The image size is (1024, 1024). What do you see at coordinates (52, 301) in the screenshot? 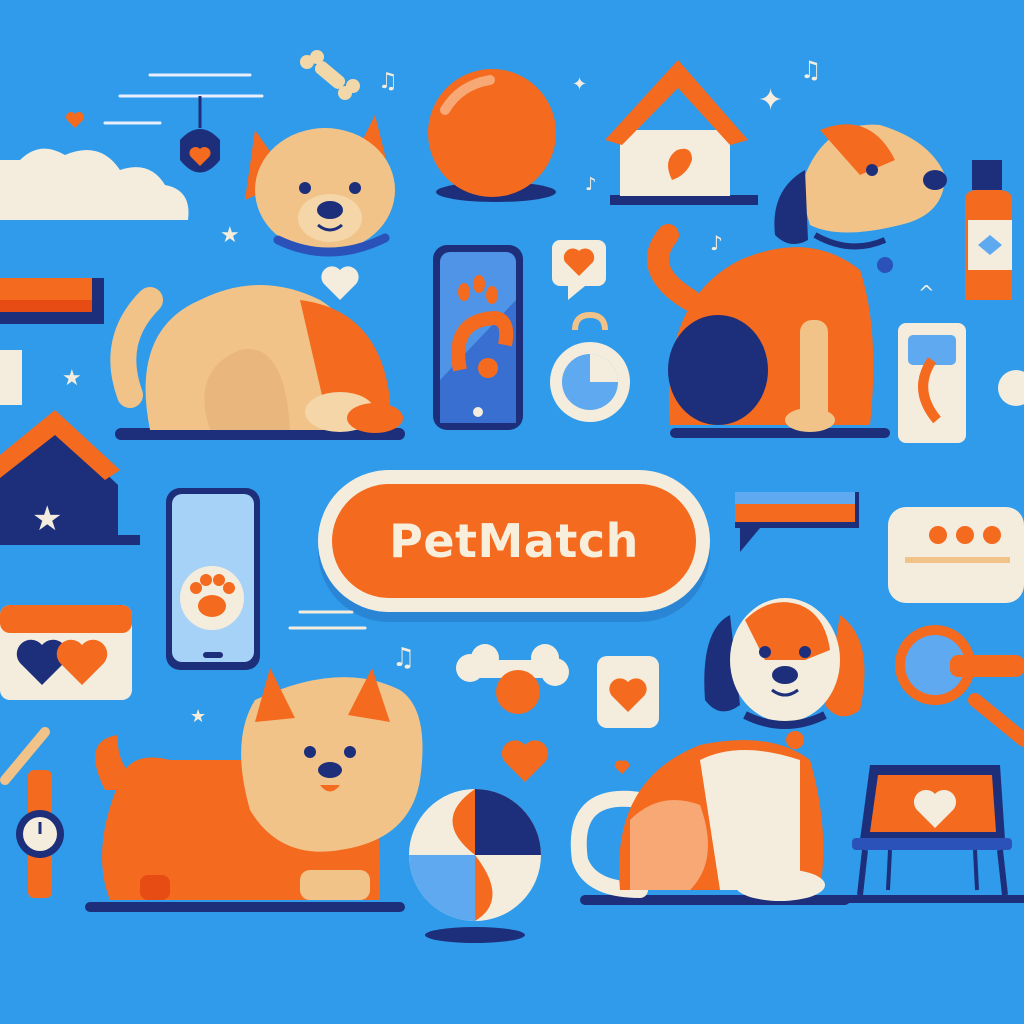
I see `banner-shape` at bounding box center [52, 301].